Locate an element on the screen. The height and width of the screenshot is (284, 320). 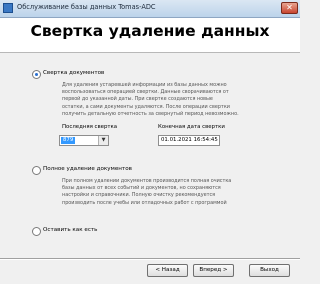
back-button: < Назад is located at coordinates (167, 270).